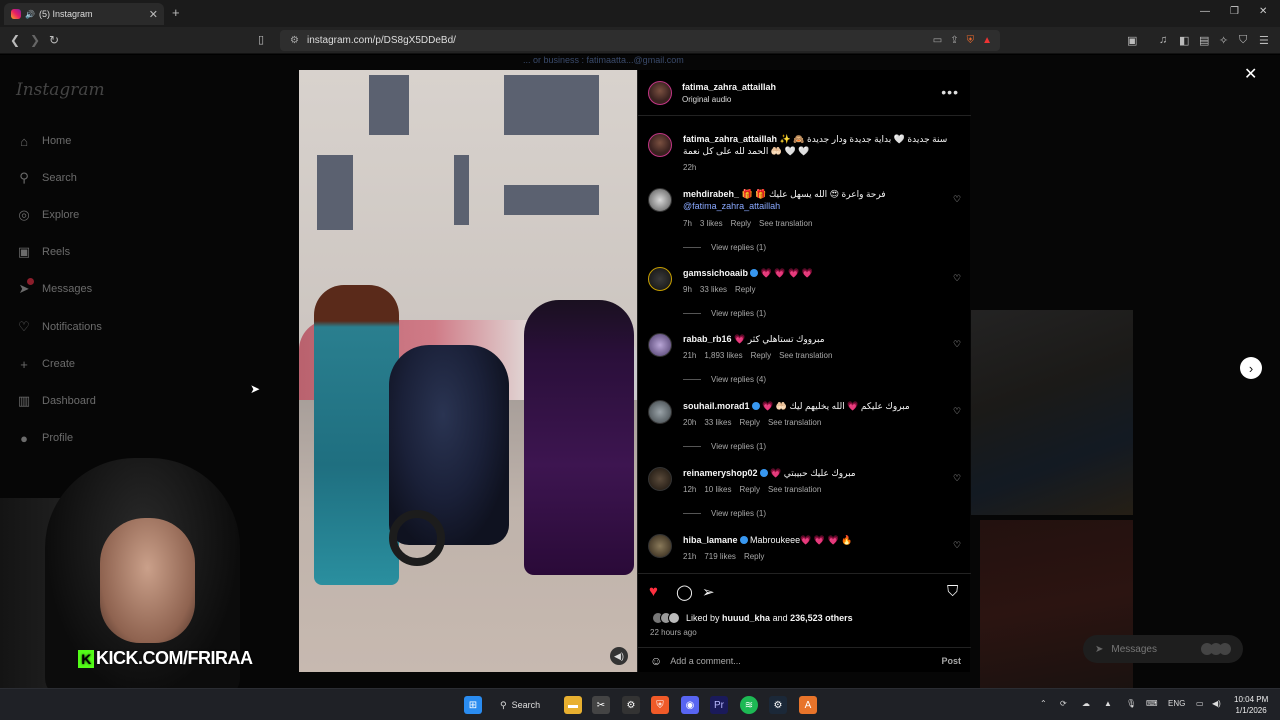 This screenshot has width=1280, height=720. What do you see at coordinates (35, 40) in the screenshot?
I see `forward-icon: ❯` at bounding box center [35, 40].